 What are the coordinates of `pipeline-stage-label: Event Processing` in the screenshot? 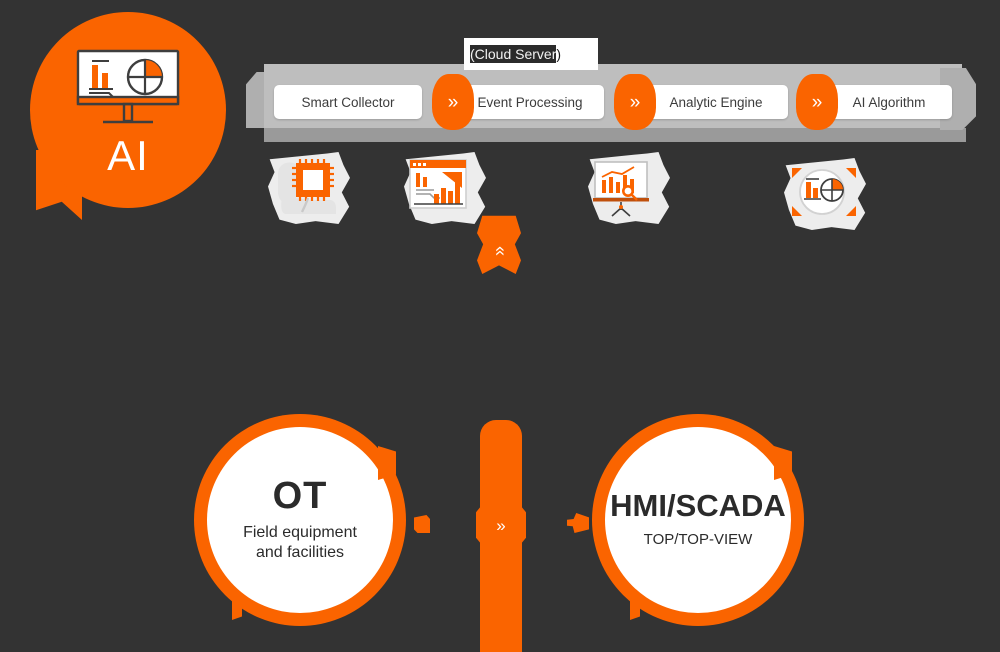 It's located at (530, 102).